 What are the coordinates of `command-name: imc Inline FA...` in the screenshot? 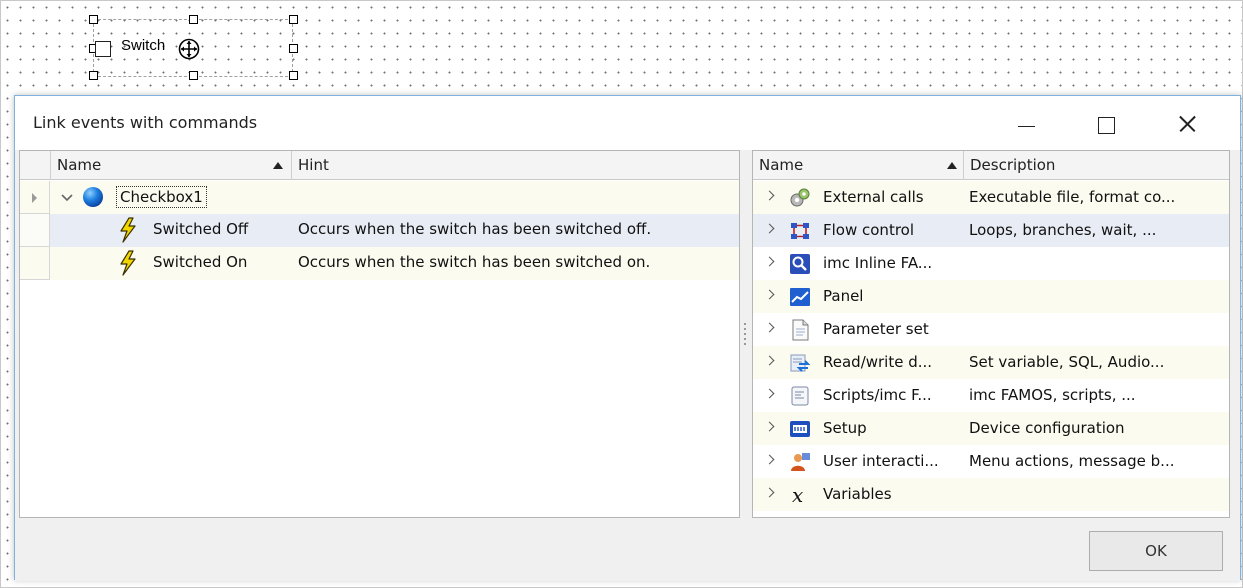 It's located at (878, 263).